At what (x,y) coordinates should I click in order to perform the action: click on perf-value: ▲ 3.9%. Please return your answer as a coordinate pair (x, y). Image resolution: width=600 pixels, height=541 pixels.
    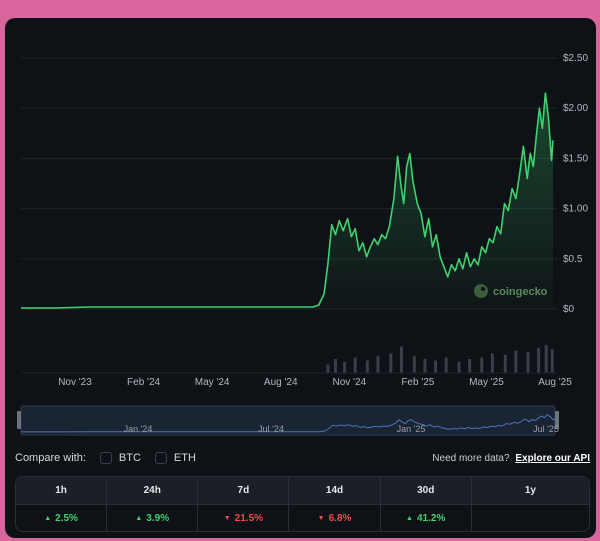
    Looking at the image, I should click on (152, 518).